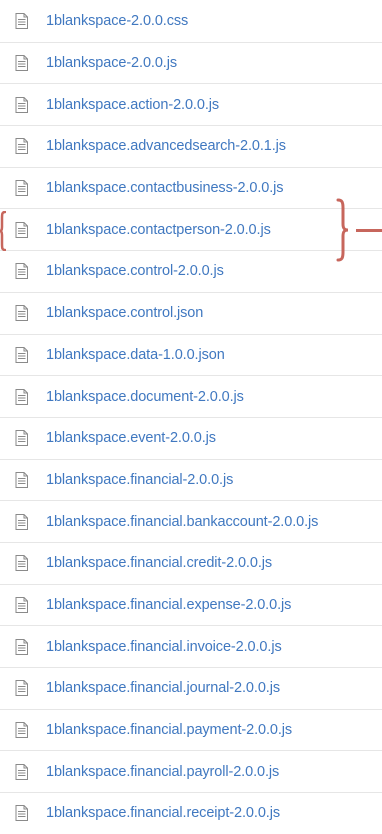 The width and height of the screenshot is (382, 834). I want to click on file-row: 1blankspace.financial.invoice-2.0.0.js, so click(191, 646).